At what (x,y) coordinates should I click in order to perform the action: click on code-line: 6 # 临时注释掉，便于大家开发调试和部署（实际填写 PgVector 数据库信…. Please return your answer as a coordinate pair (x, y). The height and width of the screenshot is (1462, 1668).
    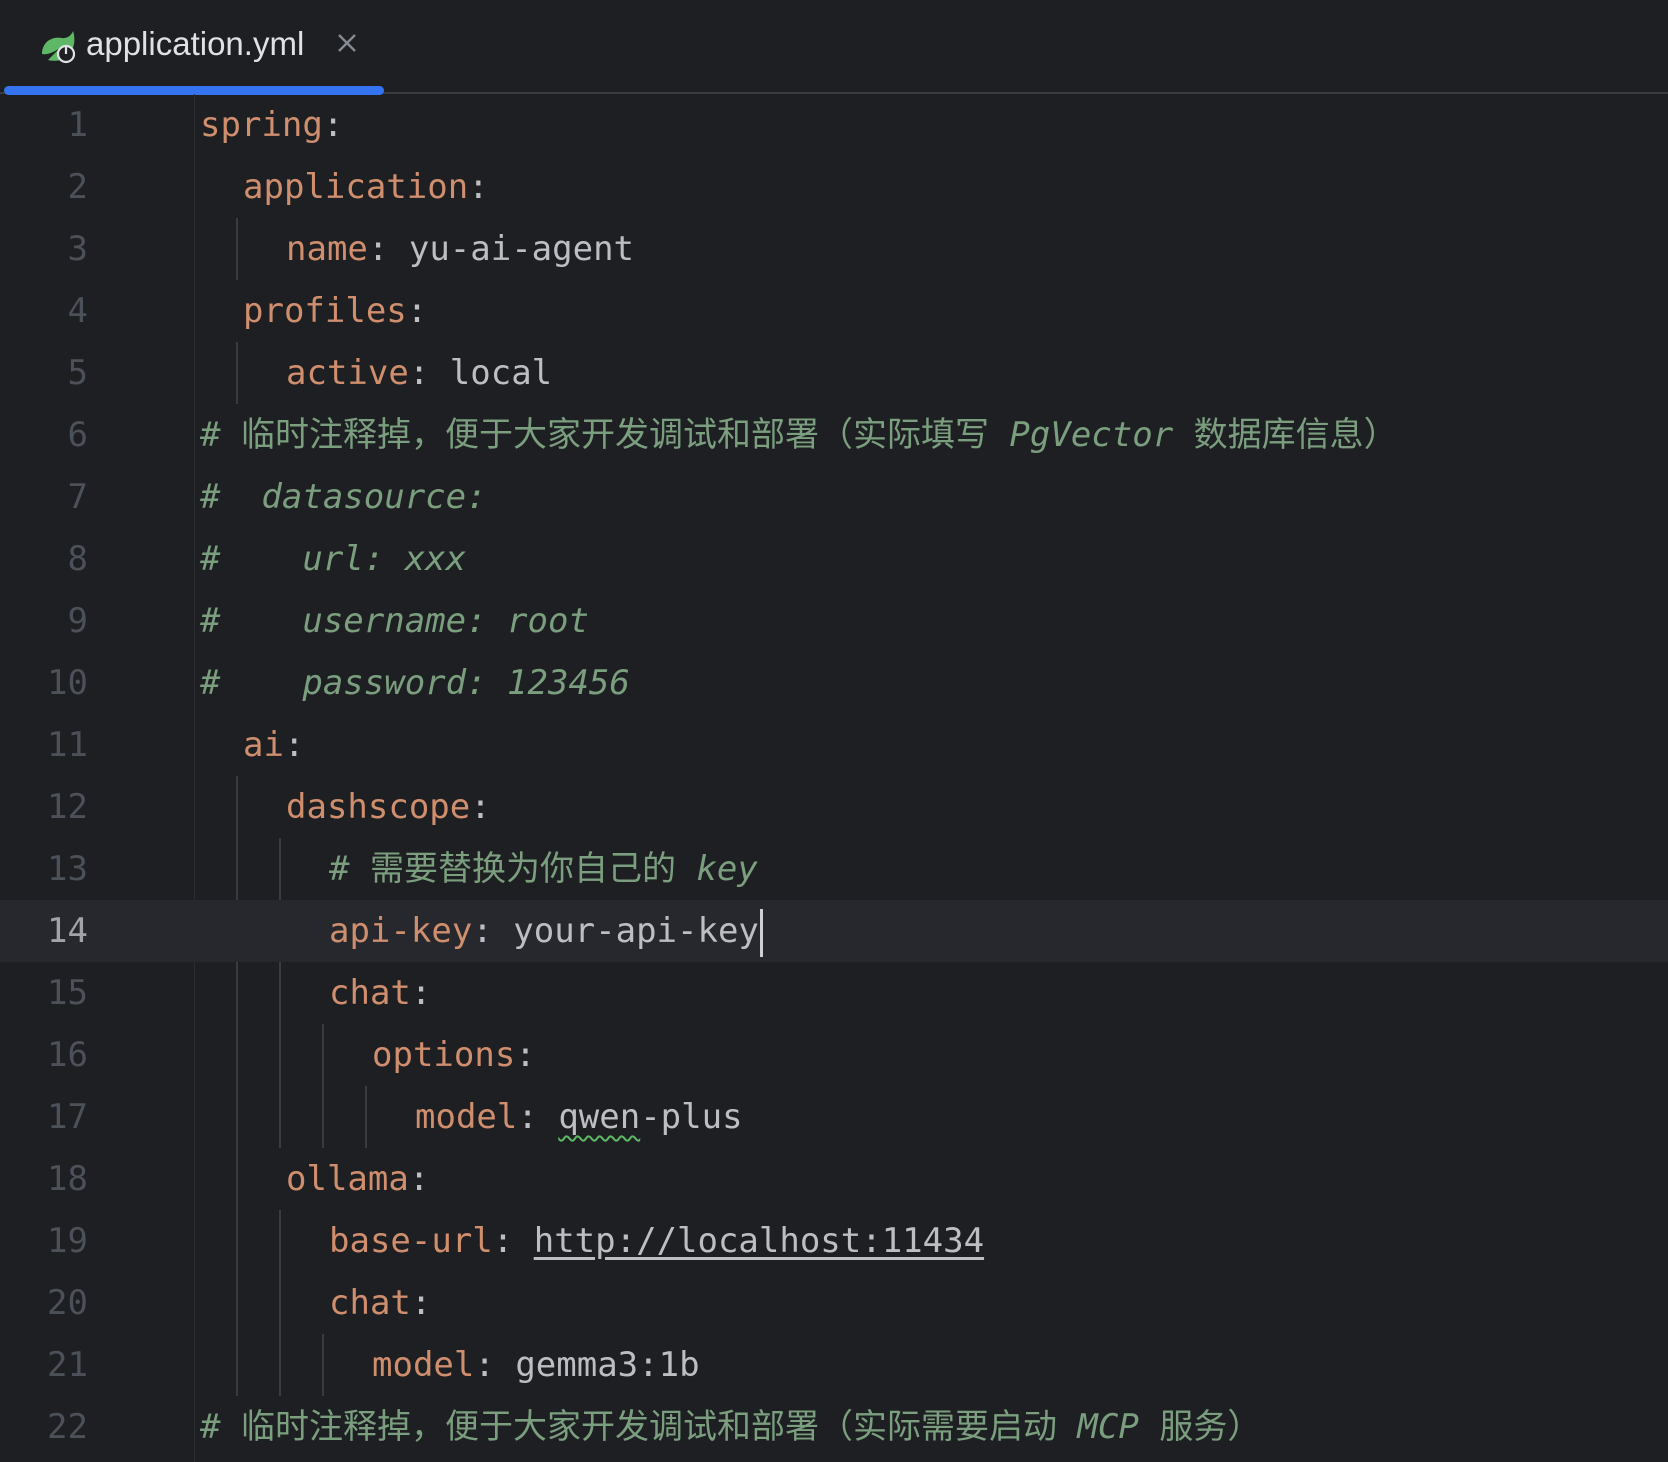
    Looking at the image, I should click on (834, 435).